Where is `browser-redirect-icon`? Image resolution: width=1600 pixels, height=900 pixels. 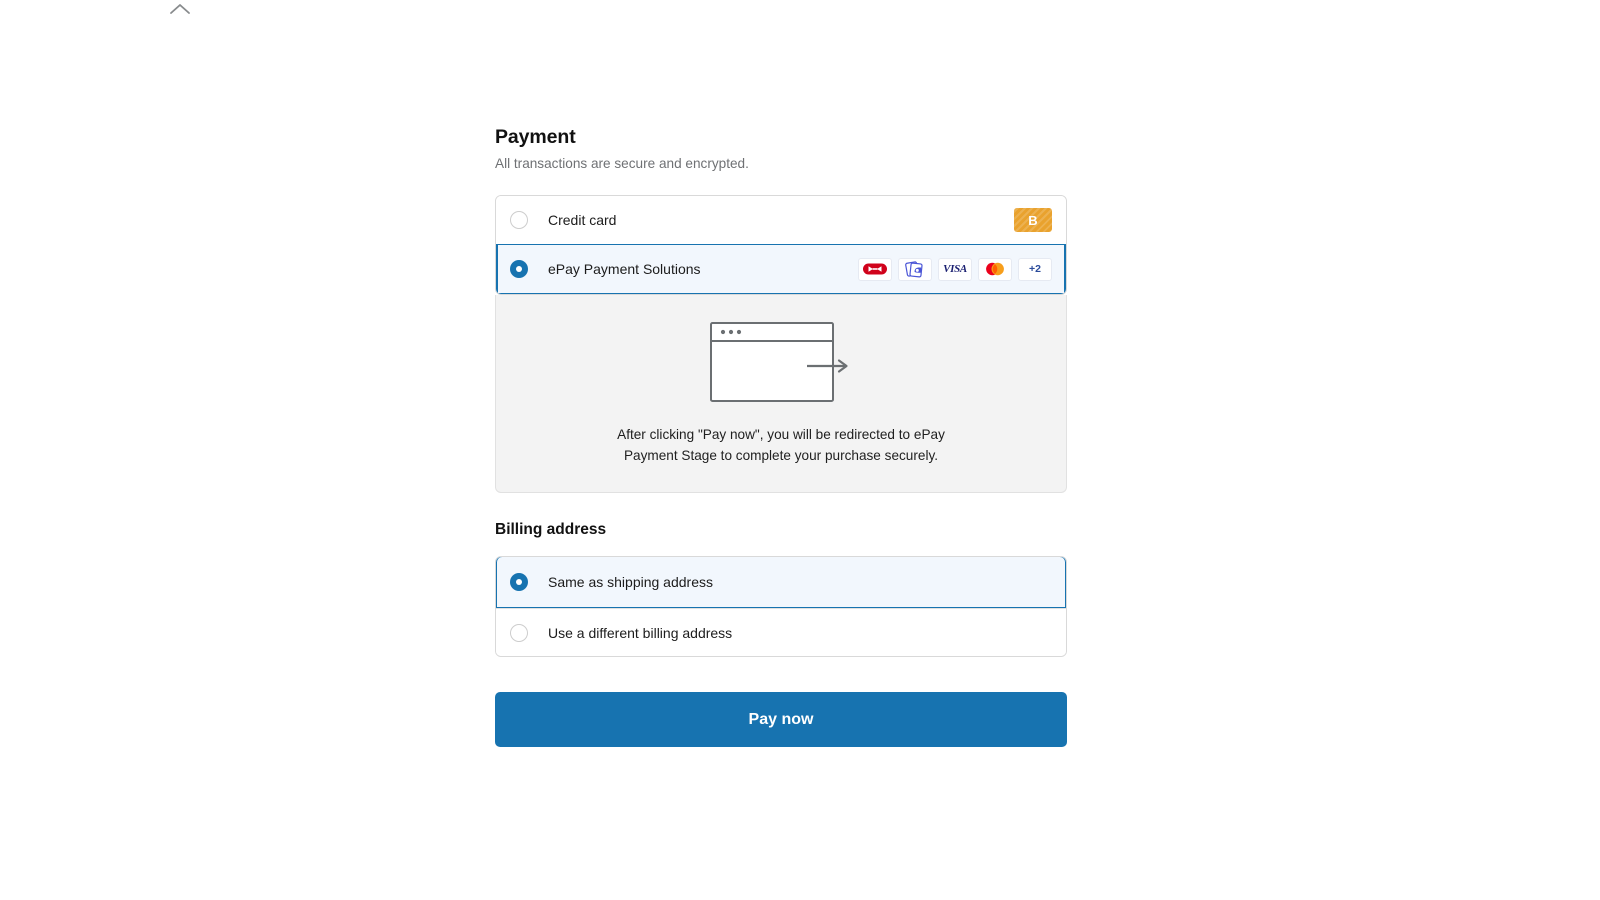
browser-redirect-icon is located at coordinates (781, 363).